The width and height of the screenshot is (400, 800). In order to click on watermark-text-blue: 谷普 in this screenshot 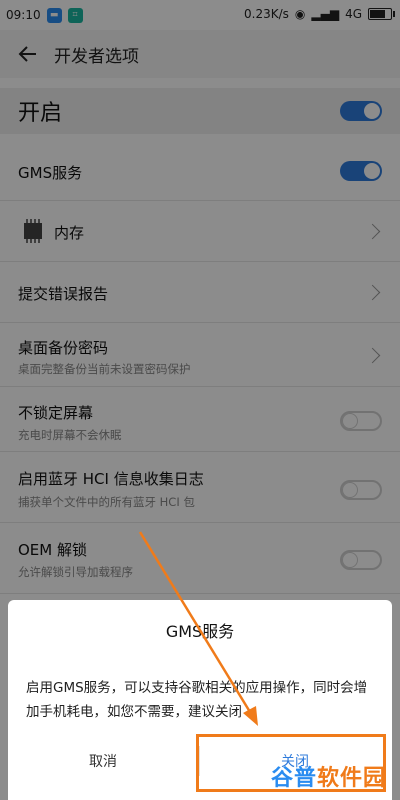, I will do `click(293, 778)`.